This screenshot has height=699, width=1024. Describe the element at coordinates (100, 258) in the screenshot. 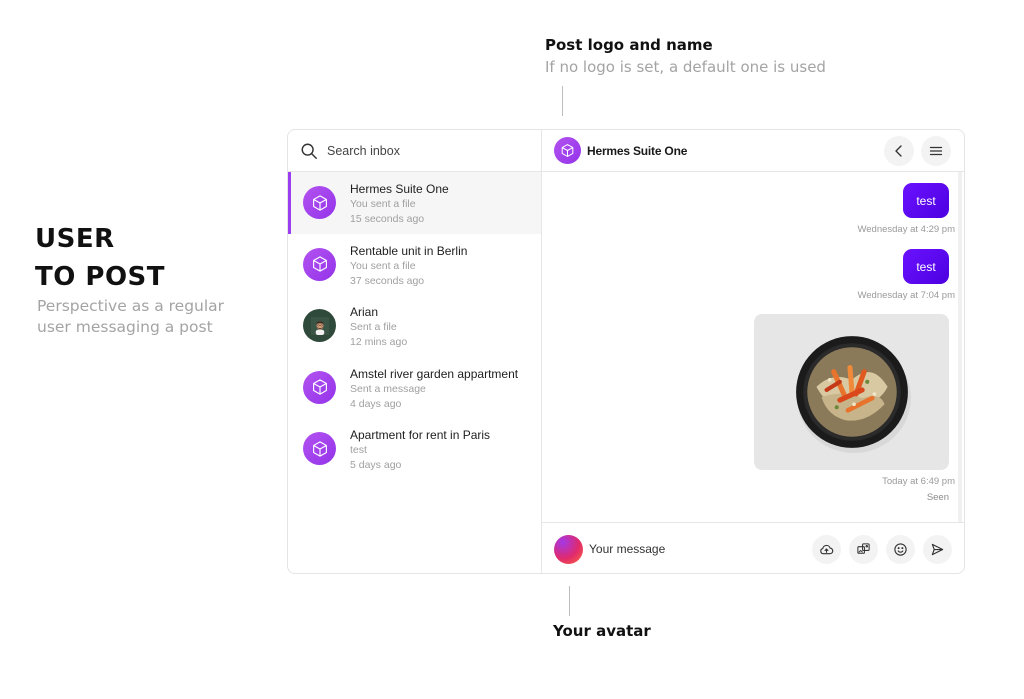

I see `page-heading: USER TO POST` at that location.